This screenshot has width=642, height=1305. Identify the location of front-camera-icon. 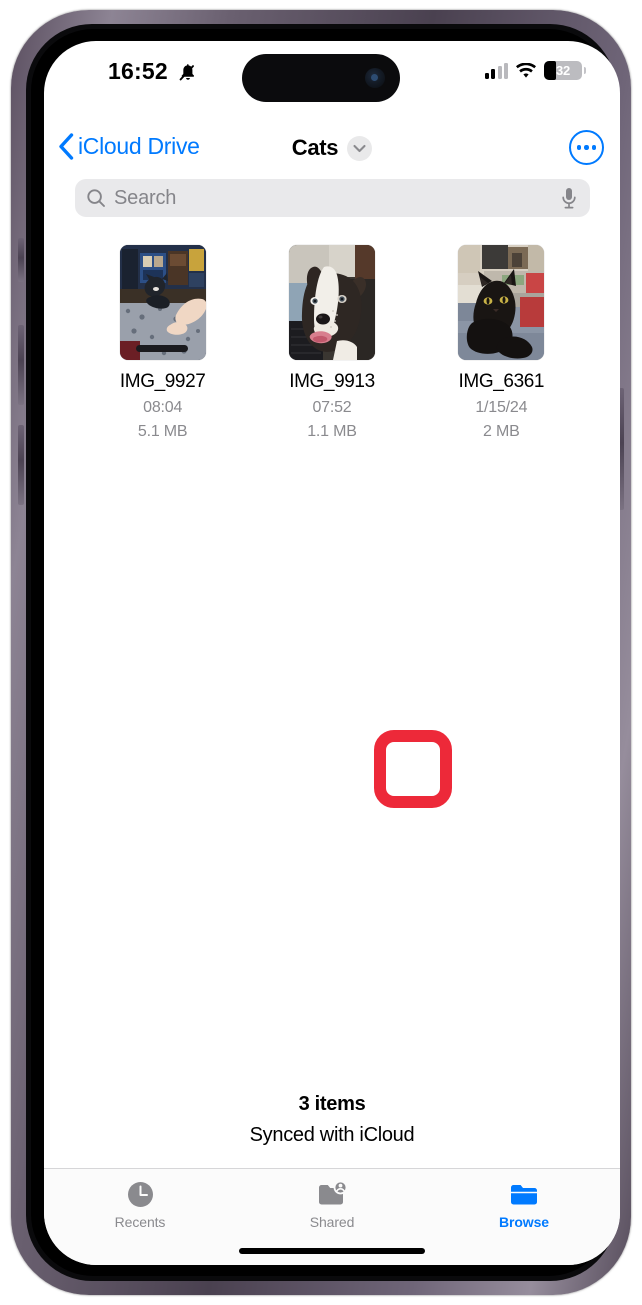
(375, 78).